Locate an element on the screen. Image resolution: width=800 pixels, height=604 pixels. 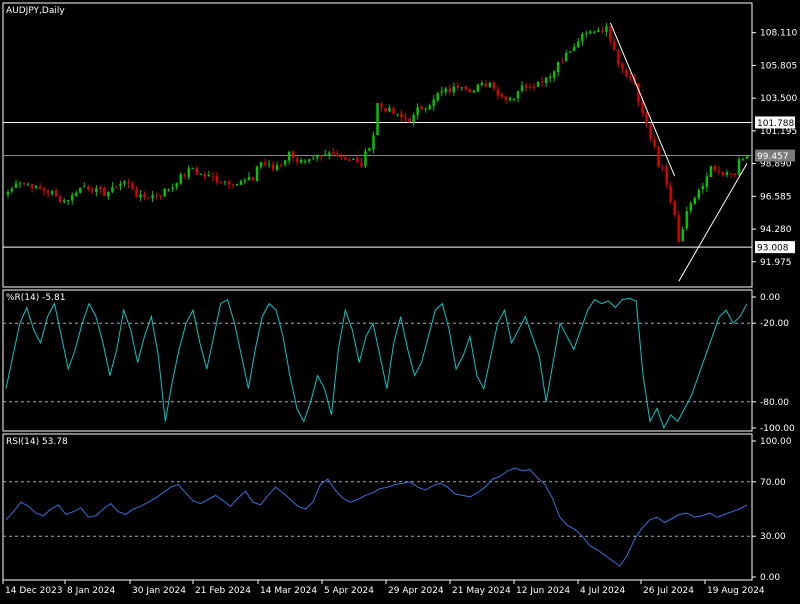
level-price-label: 93.008 is located at coordinates (773, 249).